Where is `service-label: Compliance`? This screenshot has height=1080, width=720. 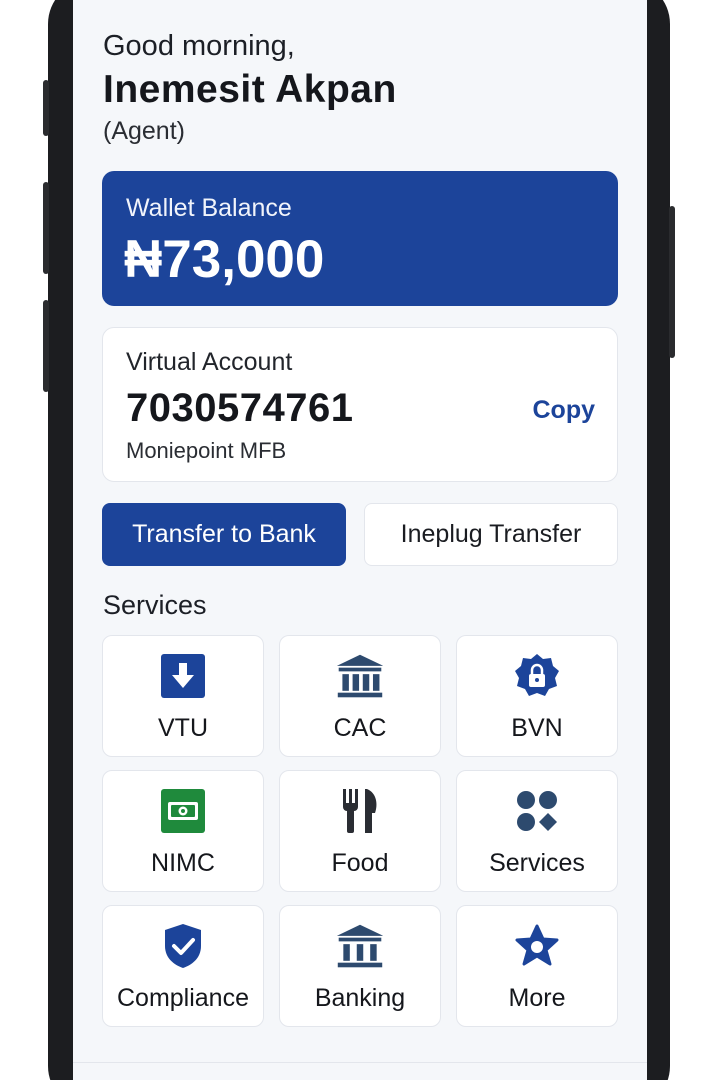
service-label: Compliance is located at coordinates (182, 998).